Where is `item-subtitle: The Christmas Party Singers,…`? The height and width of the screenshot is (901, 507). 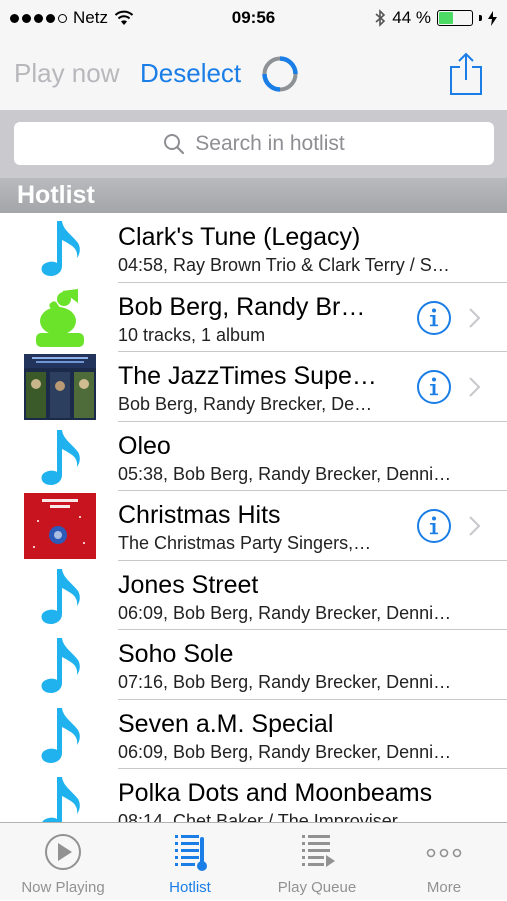 item-subtitle: The Christmas Party Singers,… is located at coordinates (245, 543).